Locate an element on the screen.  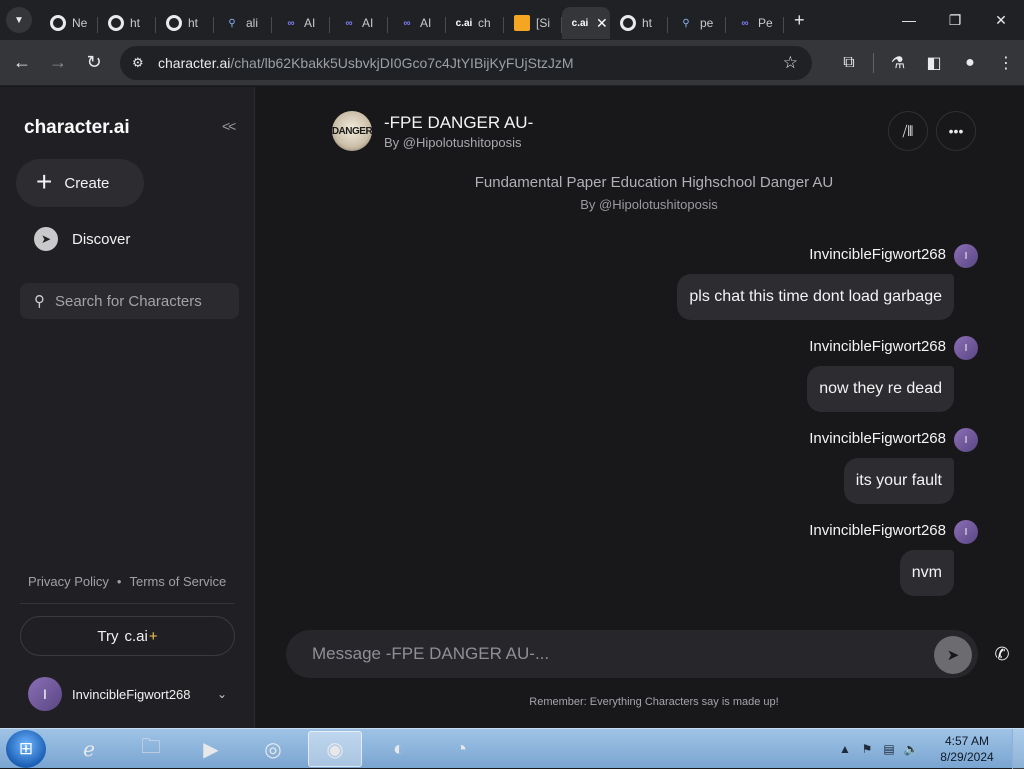
side-panel-icon: ◧ is located at coordinates (934, 63).